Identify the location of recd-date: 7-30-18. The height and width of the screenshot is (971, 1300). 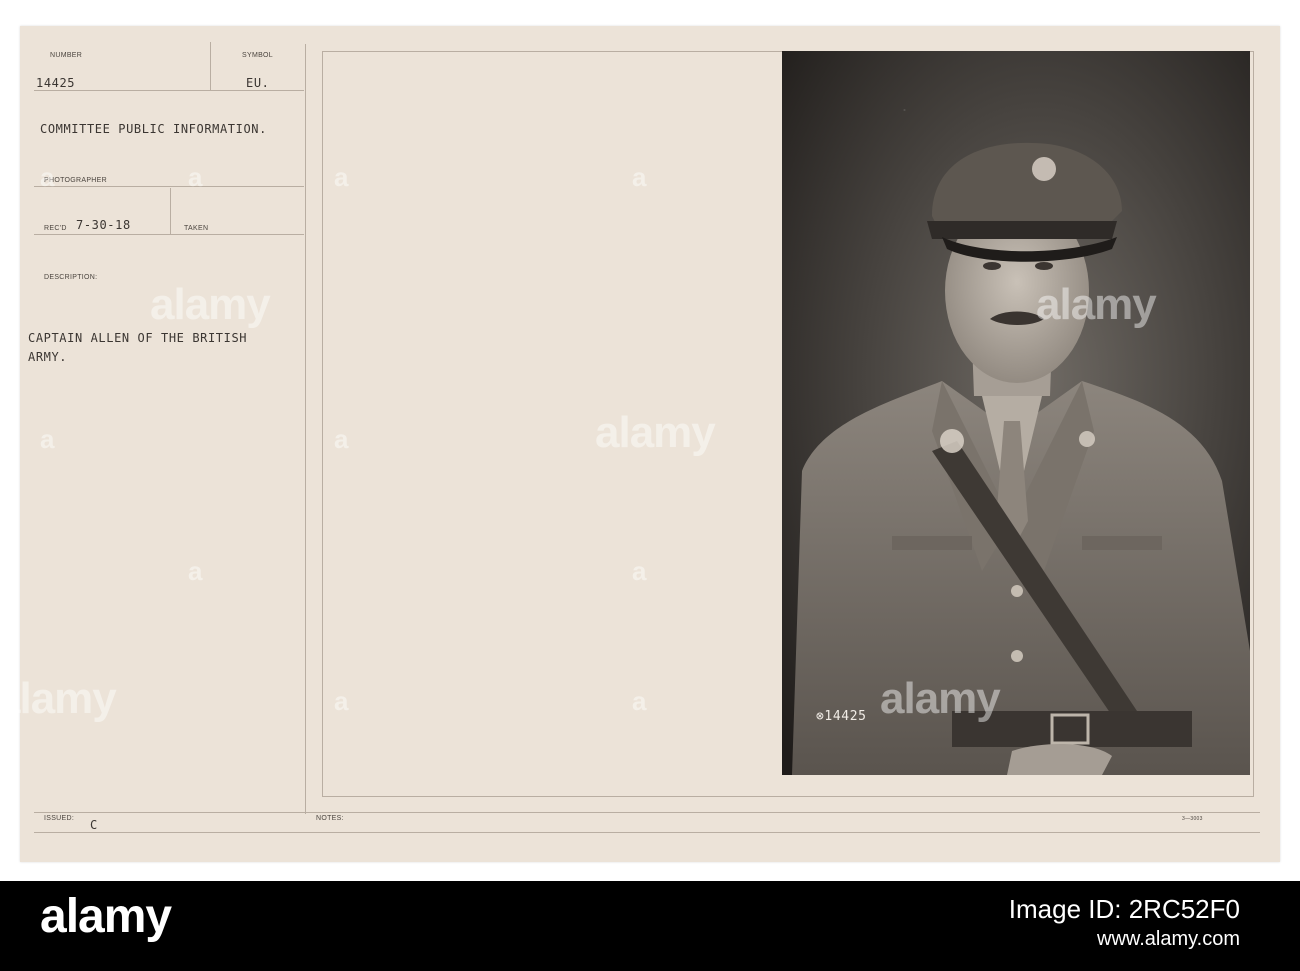
(103, 225).